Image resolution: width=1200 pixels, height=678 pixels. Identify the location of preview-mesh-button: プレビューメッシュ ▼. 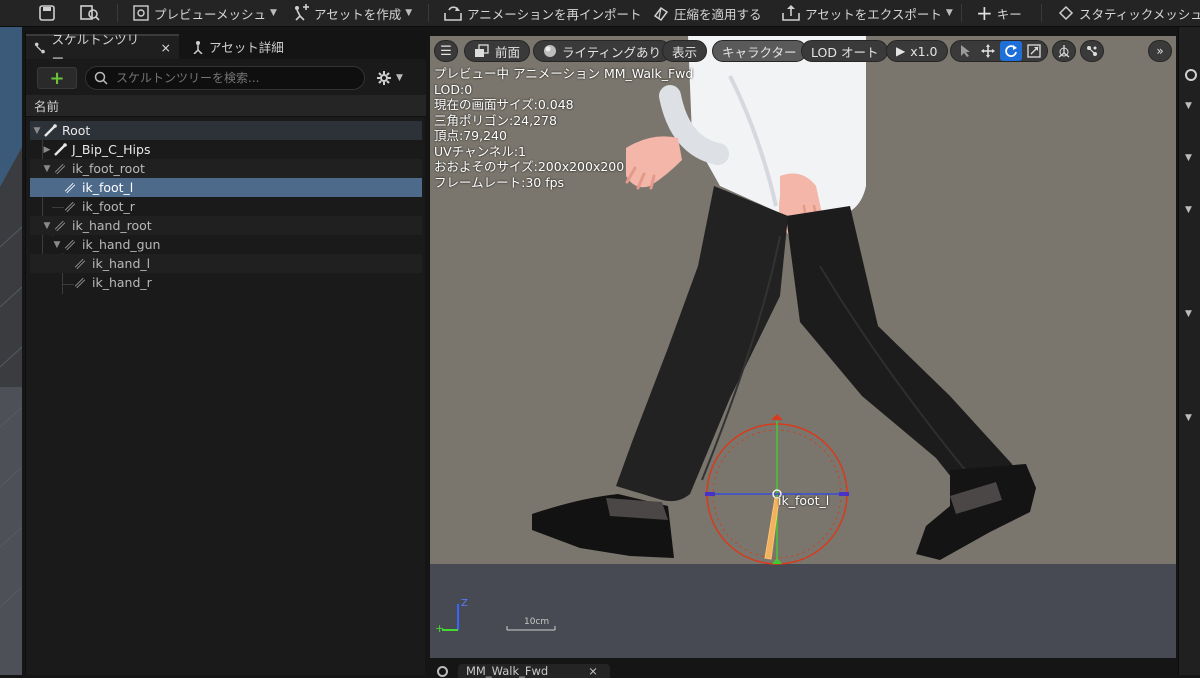
(204, 13).